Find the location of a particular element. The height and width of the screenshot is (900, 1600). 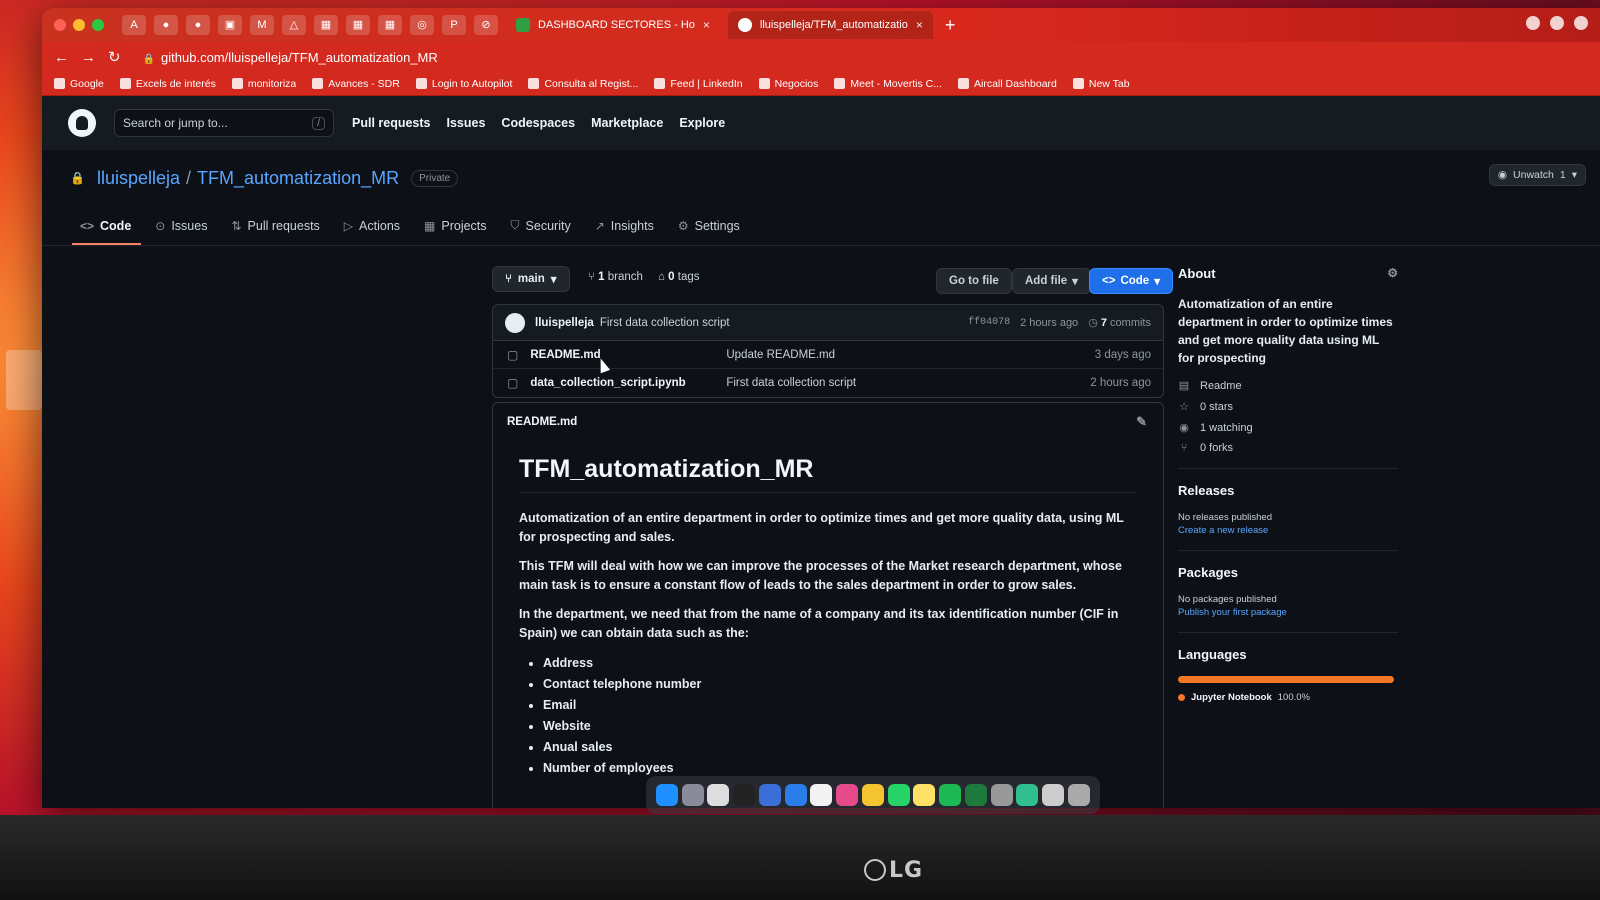

unwatch-button: ◉ Unwatch 1 ▾ is located at coordinates (1537, 175).